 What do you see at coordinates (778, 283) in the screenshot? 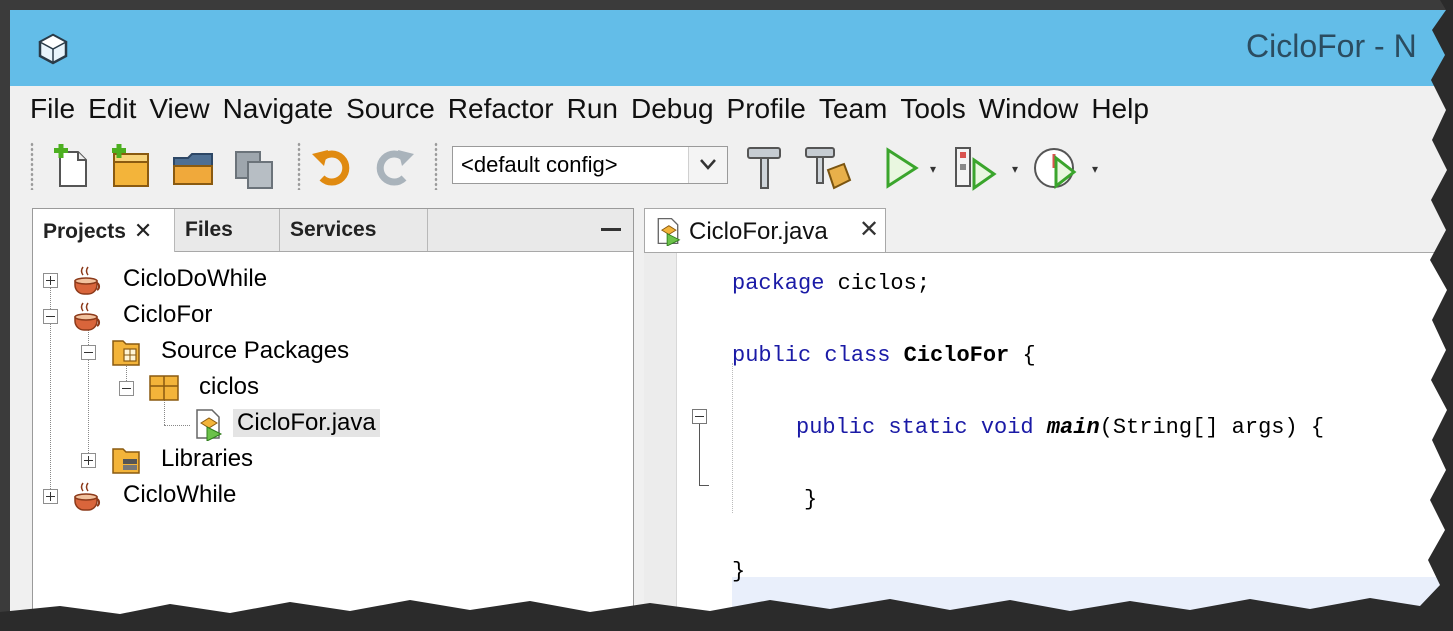
I see `code-keyword: package` at bounding box center [778, 283].